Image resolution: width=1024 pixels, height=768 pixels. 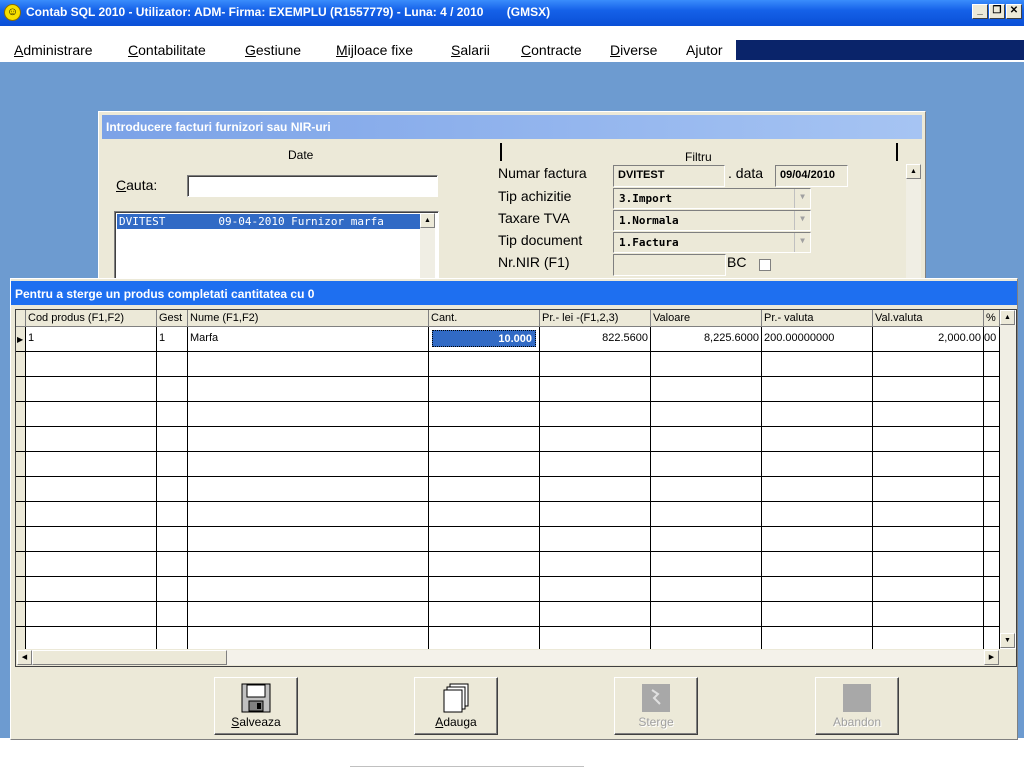 I want to click on restore-button: ❐, so click(x=997, y=11).